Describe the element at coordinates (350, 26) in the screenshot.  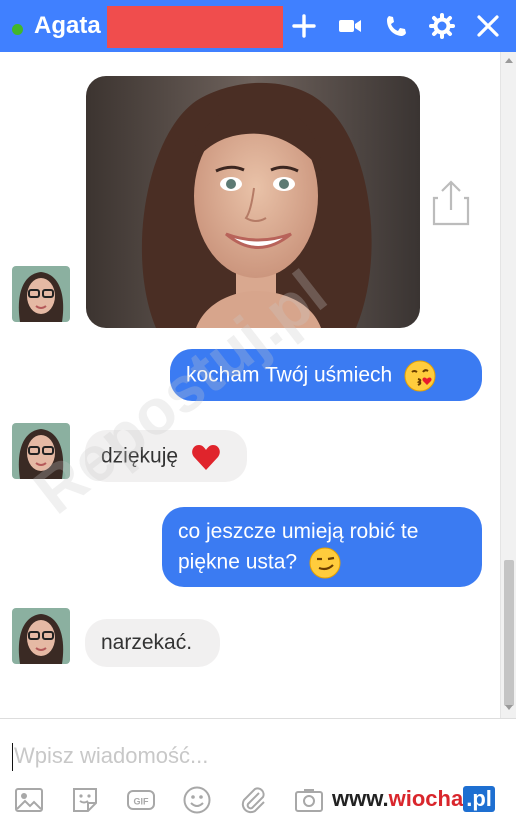
I see `video-camera-icon` at that location.